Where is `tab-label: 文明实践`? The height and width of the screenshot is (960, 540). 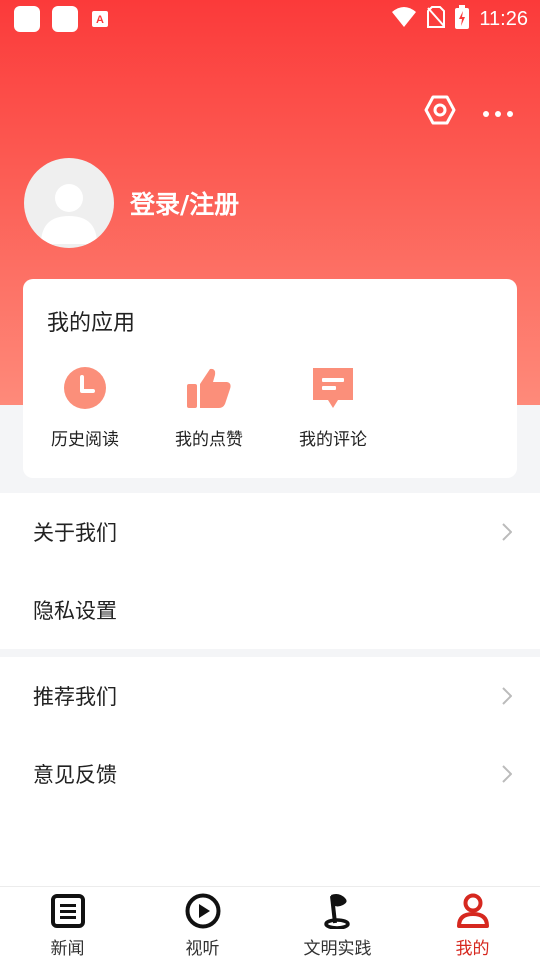 tab-label: 文明实践 is located at coordinates (337, 949).